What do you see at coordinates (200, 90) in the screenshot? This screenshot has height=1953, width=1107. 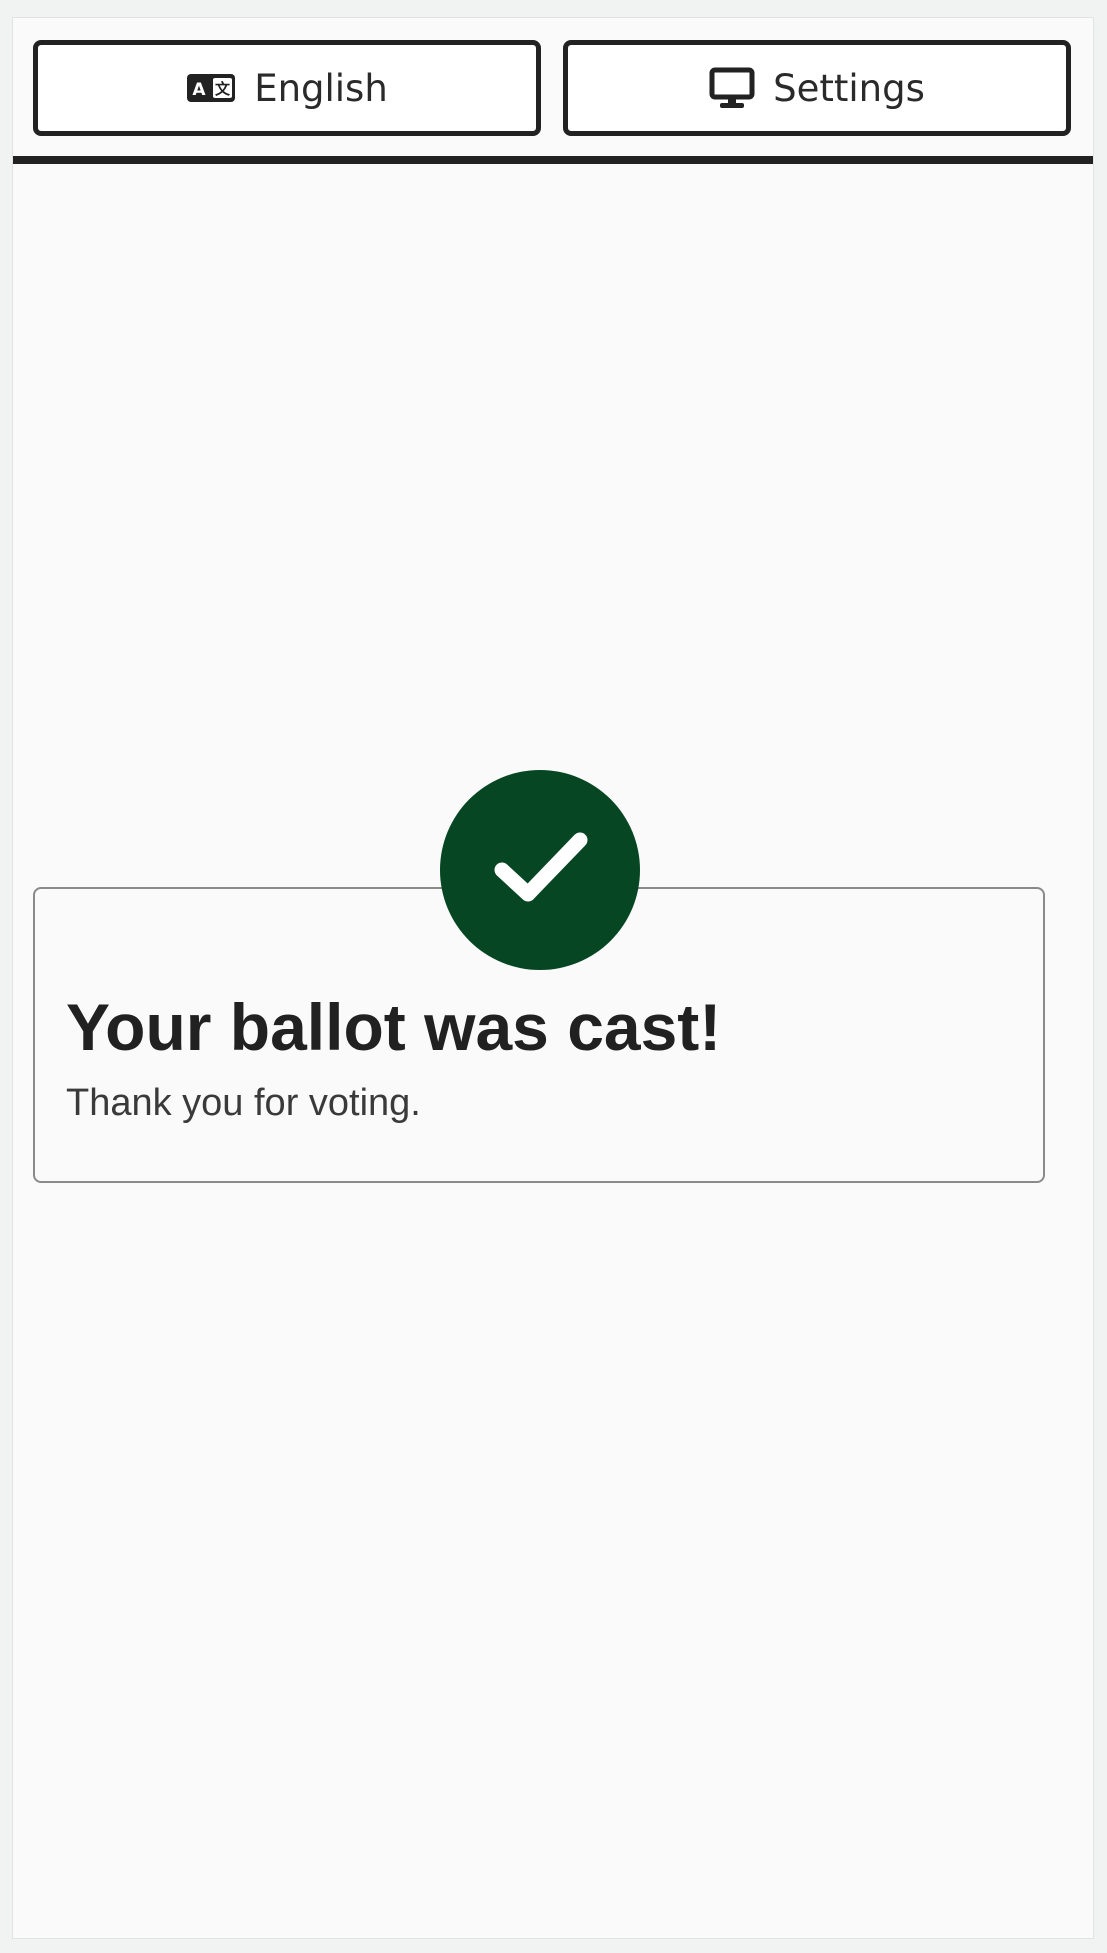 I see `svg-text: A` at bounding box center [200, 90].